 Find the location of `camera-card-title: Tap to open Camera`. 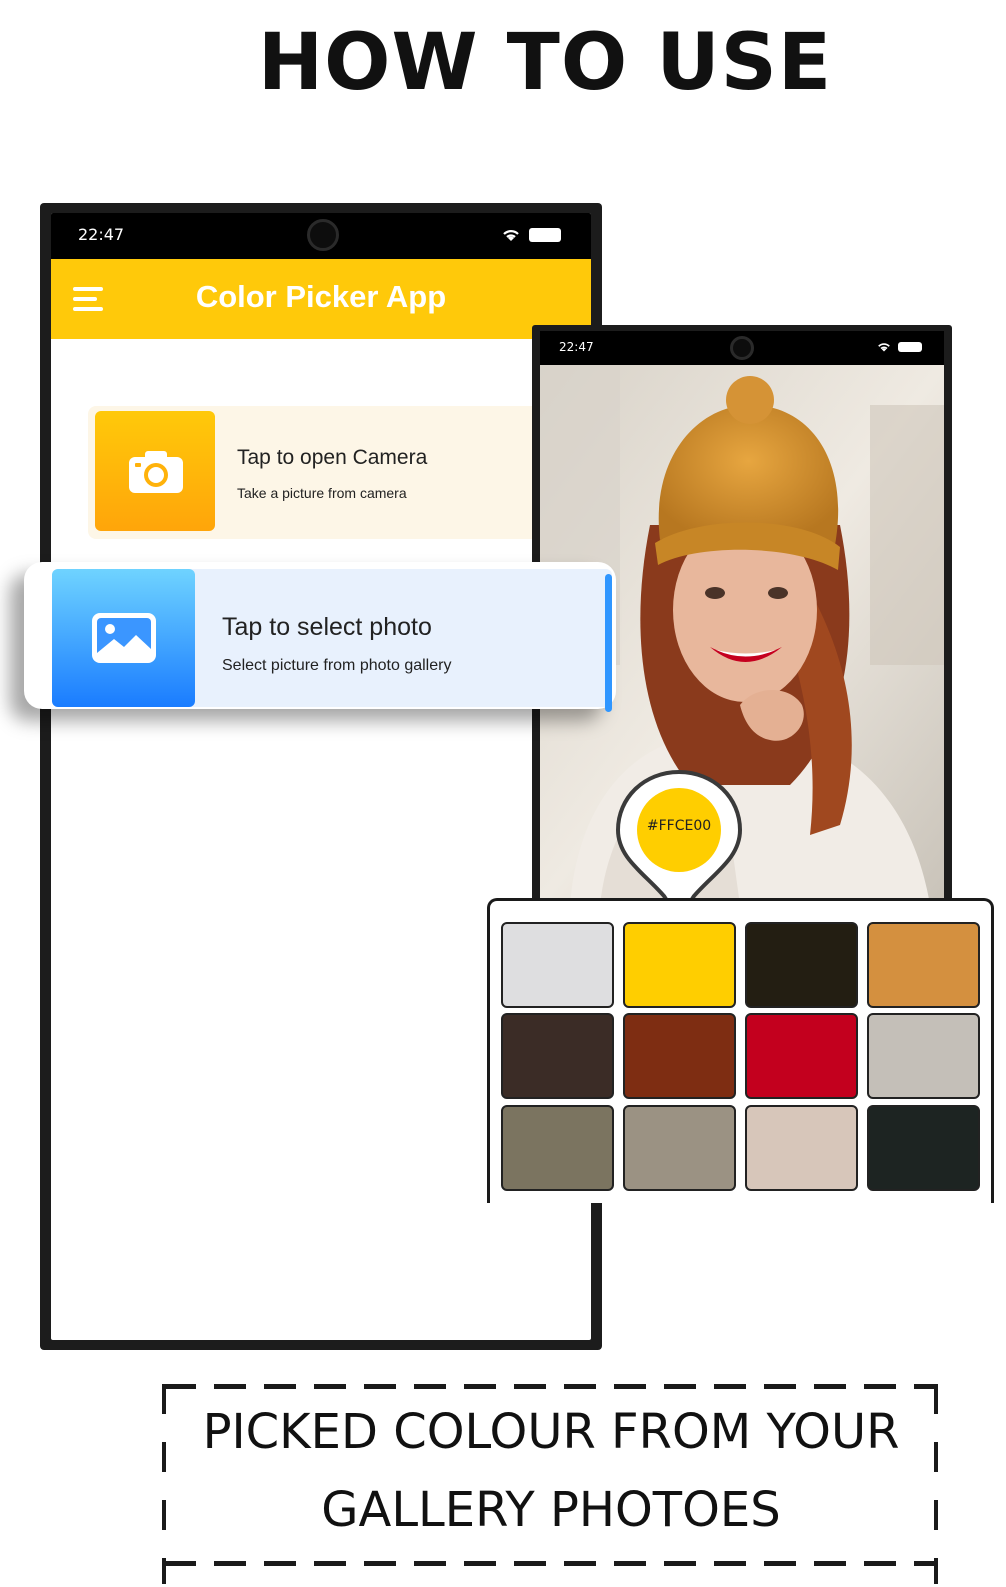

camera-card-title: Tap to open Camera is located at coordinates (332, 457).